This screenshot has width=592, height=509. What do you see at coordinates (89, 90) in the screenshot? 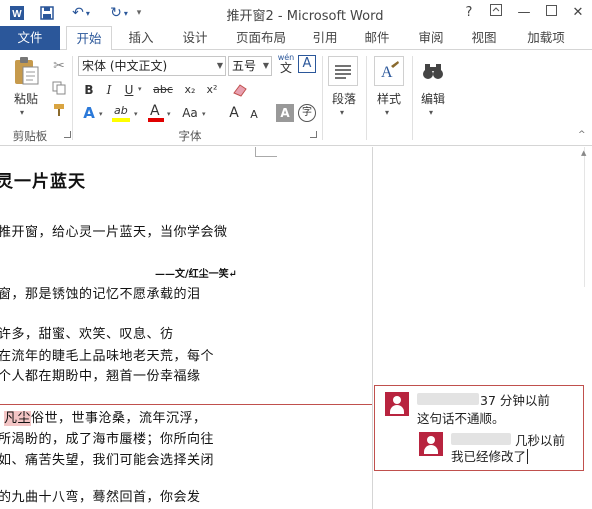
I see `bold-button: B` at bounding box center [89, 90].